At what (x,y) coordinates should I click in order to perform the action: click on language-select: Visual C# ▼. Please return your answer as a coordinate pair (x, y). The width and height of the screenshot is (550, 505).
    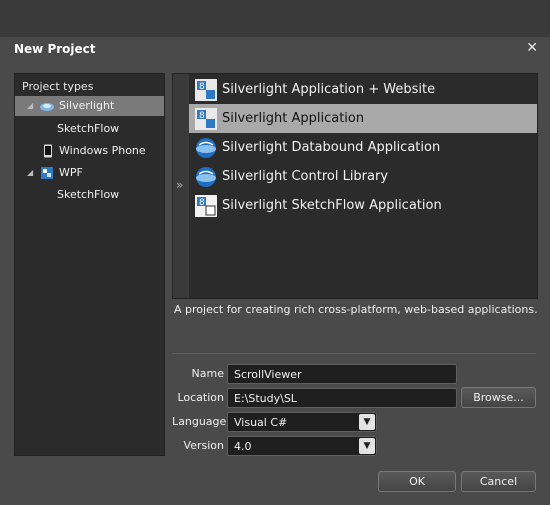
    Looking at the image, I should click on (302, 422).